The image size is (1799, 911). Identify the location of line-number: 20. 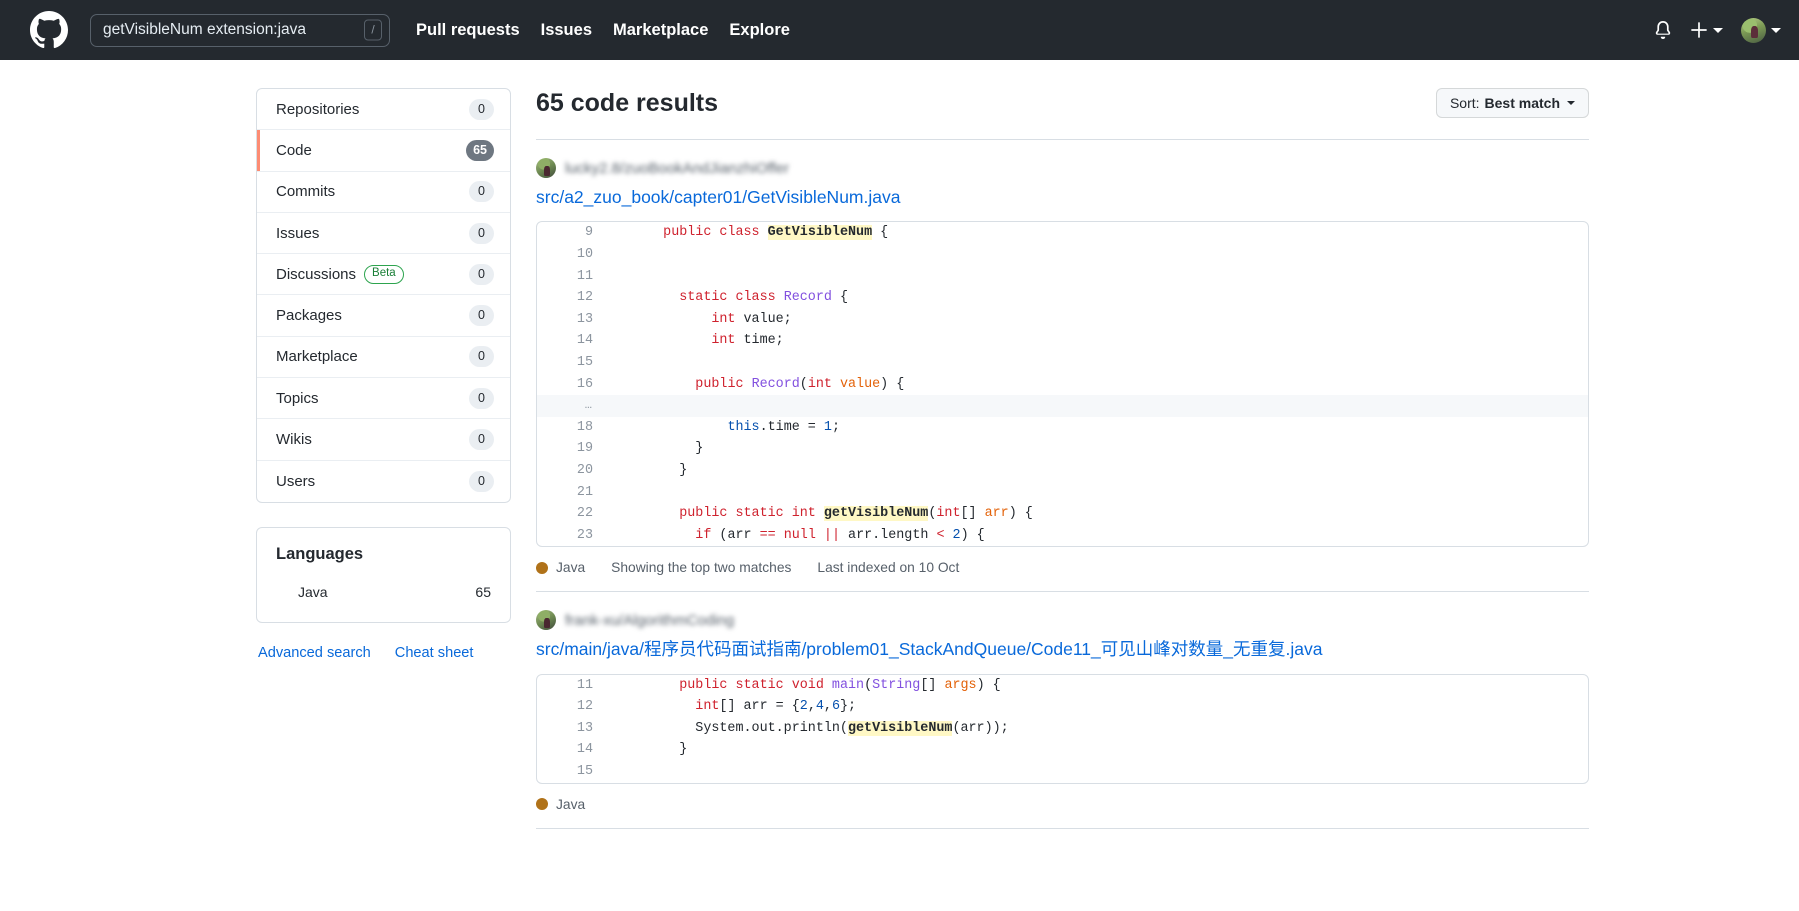
(584, 470).